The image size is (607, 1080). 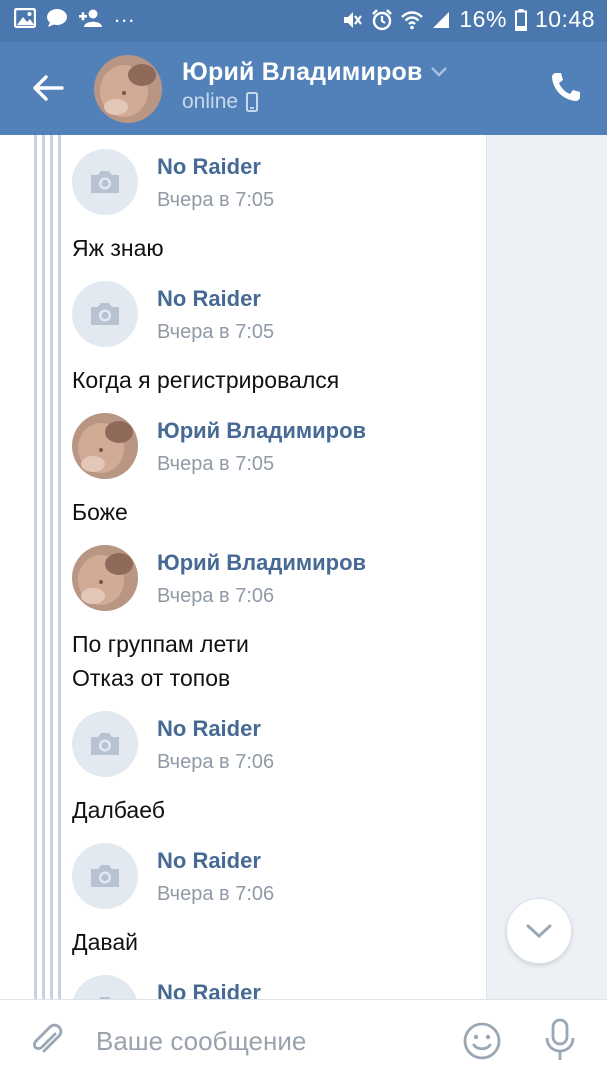 I want to click on alarm-icon, so click(x=382, y=19).